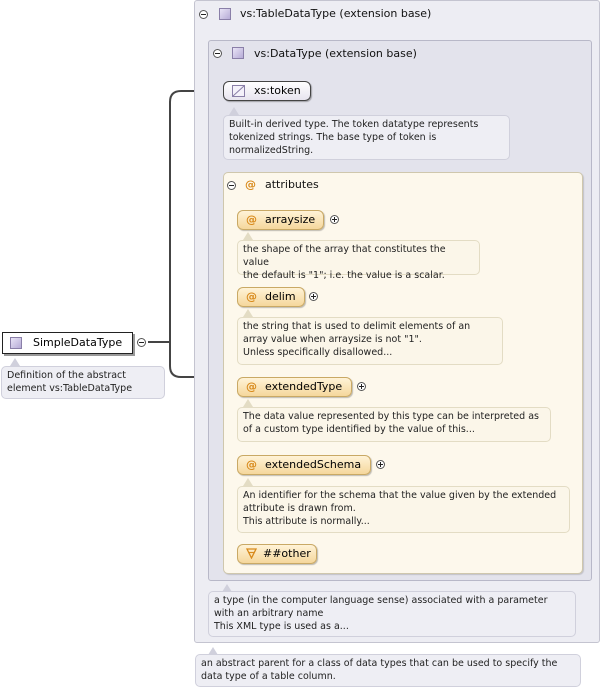  I want to click on attribute-name: extendedSchema, so click(313, 464).